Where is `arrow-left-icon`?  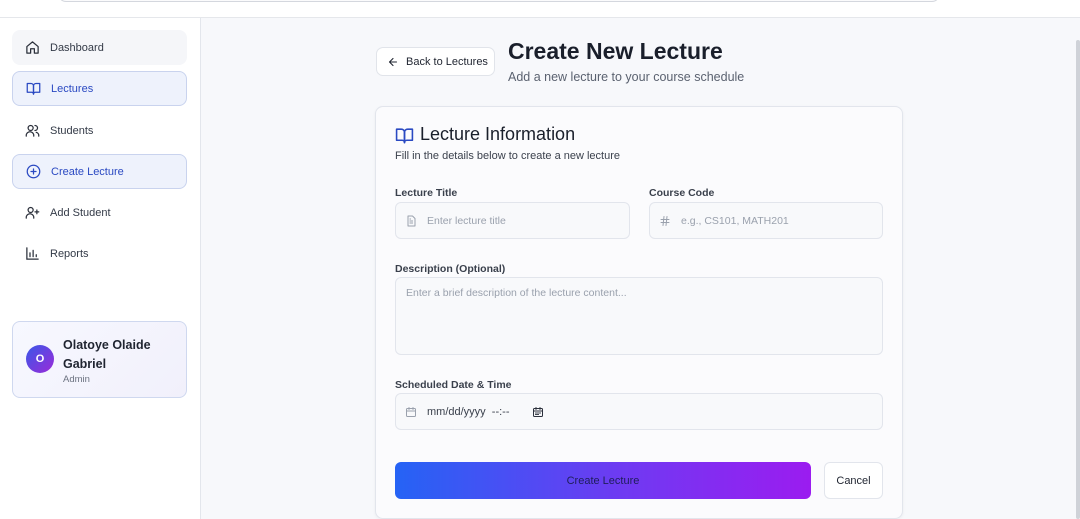 arrow-left-icon is located at coordinates (393, 62).